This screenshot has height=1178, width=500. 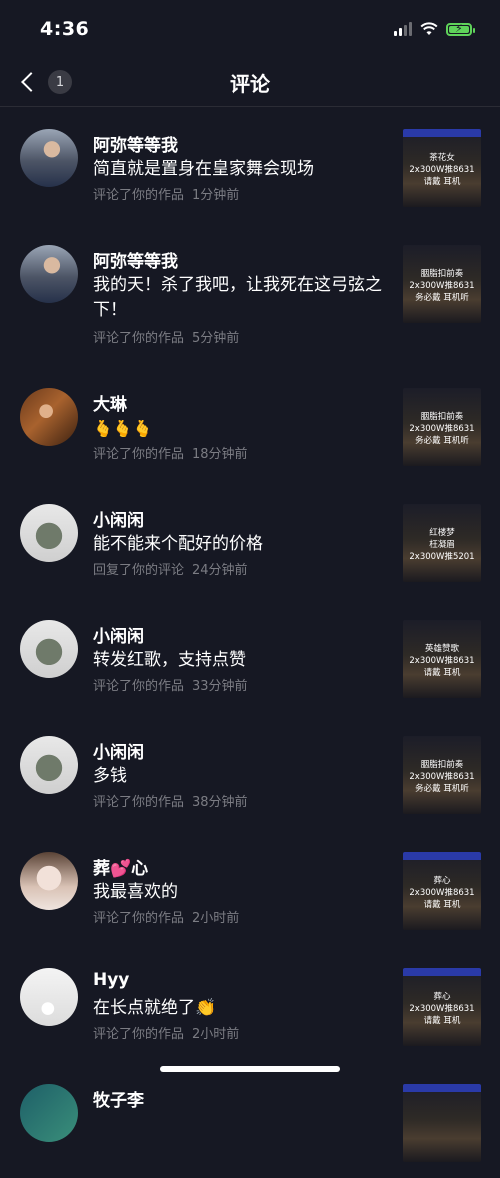 What do you see at coordinates (442, 533) in the screenshot?
I see `thumb-caption: 红楼梦` at bounding box center [442, 533].